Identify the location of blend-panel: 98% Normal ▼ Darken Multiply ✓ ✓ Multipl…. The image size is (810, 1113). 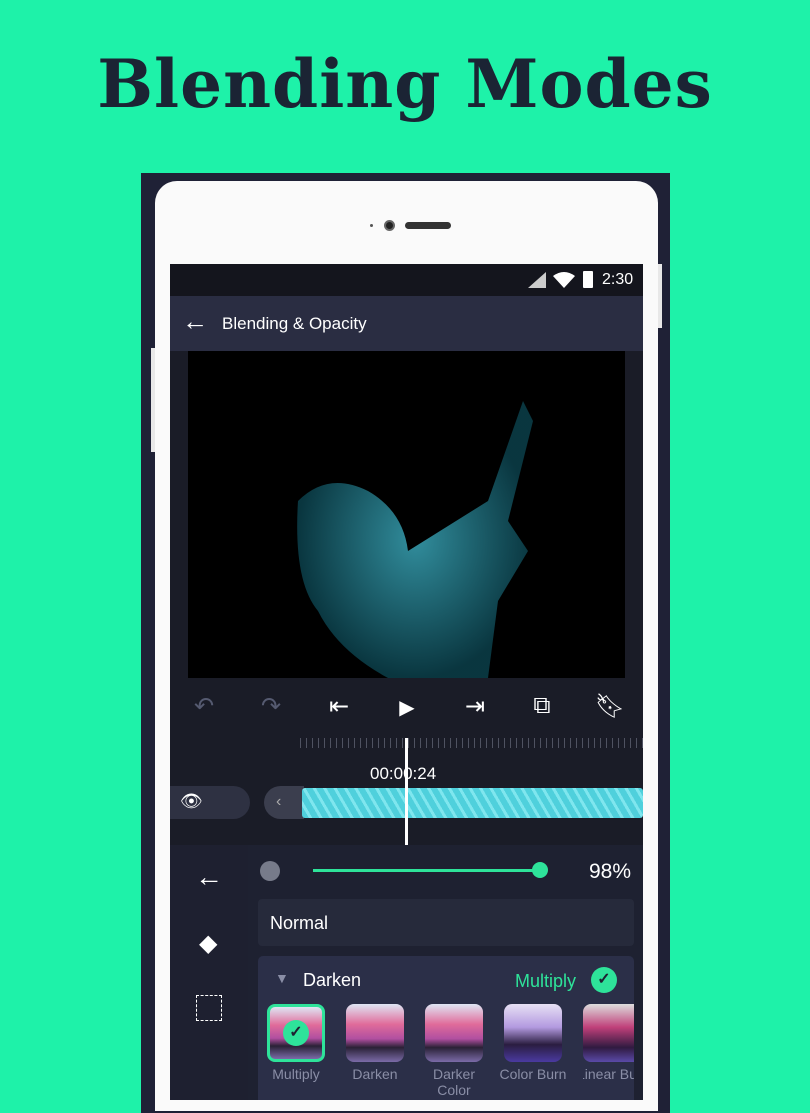
(445, 972).